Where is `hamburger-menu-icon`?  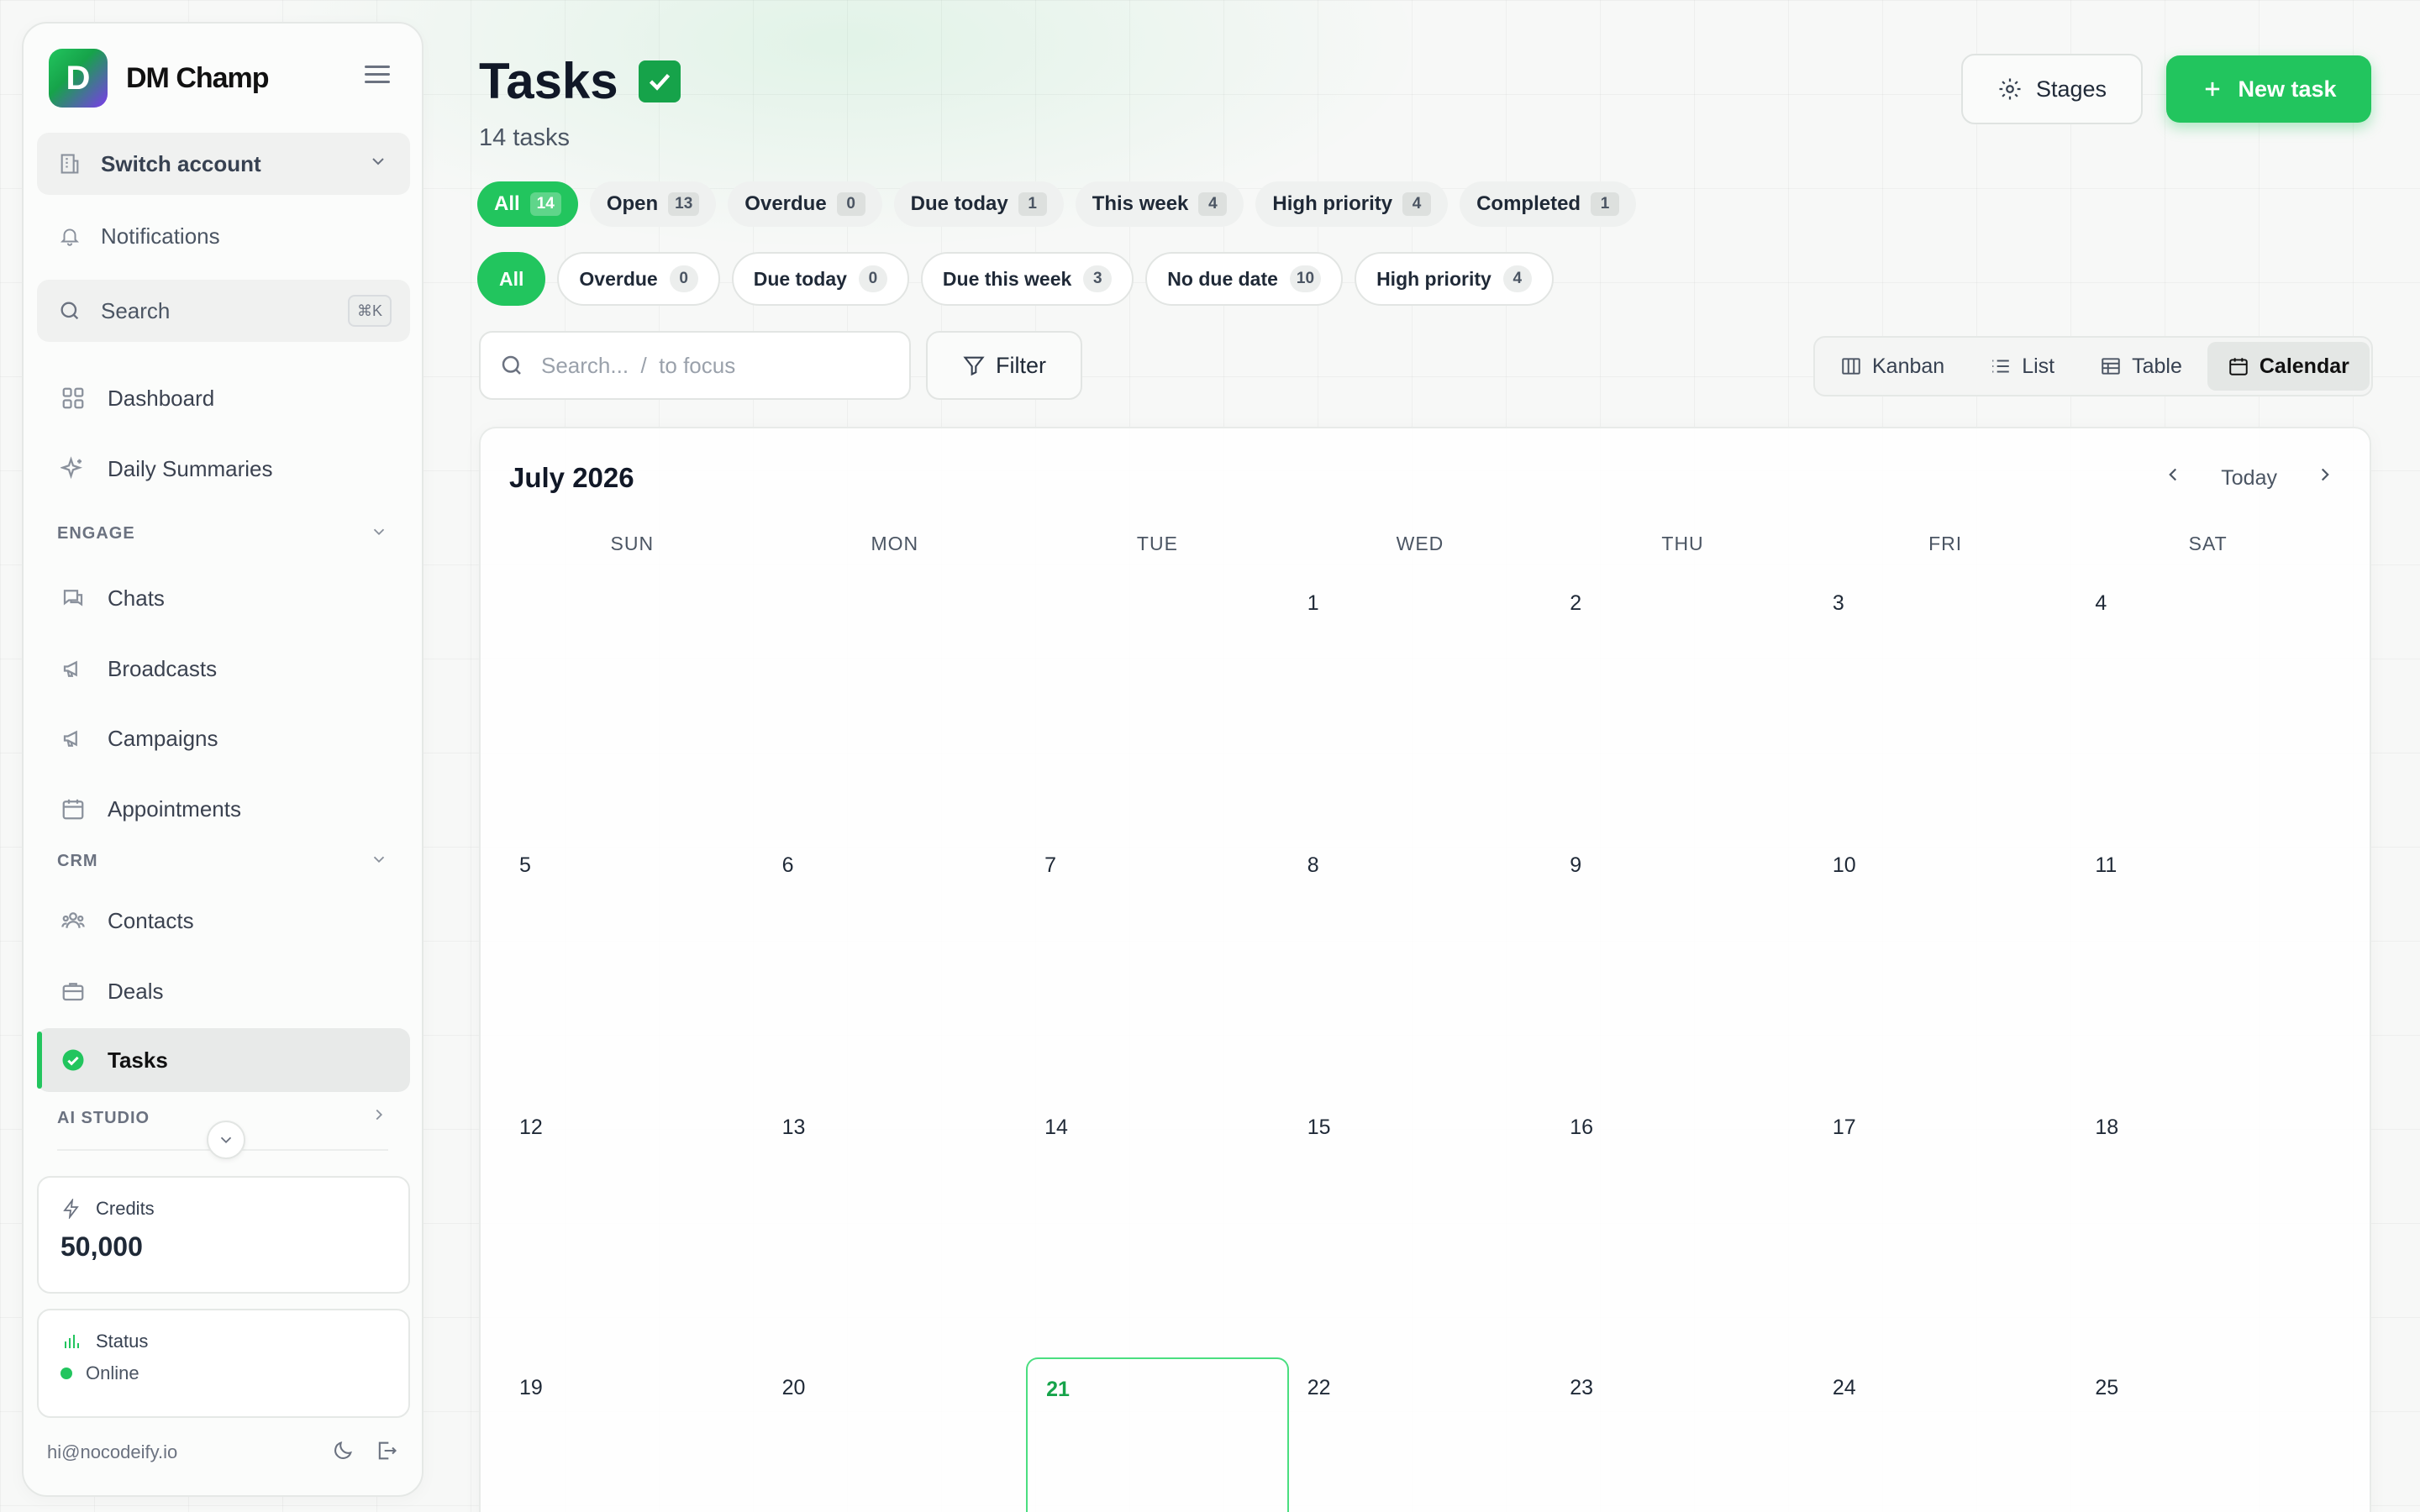 hamburger-menu-icon is located at coordinates (377, 76).